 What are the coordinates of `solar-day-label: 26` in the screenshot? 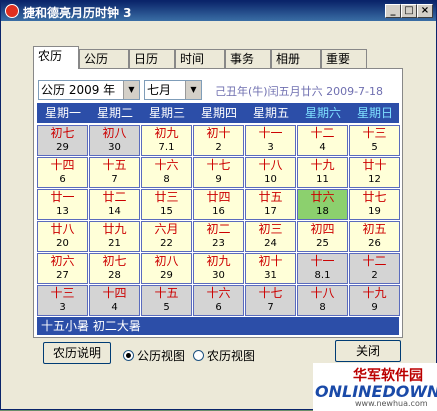 It's located at (374, 243).